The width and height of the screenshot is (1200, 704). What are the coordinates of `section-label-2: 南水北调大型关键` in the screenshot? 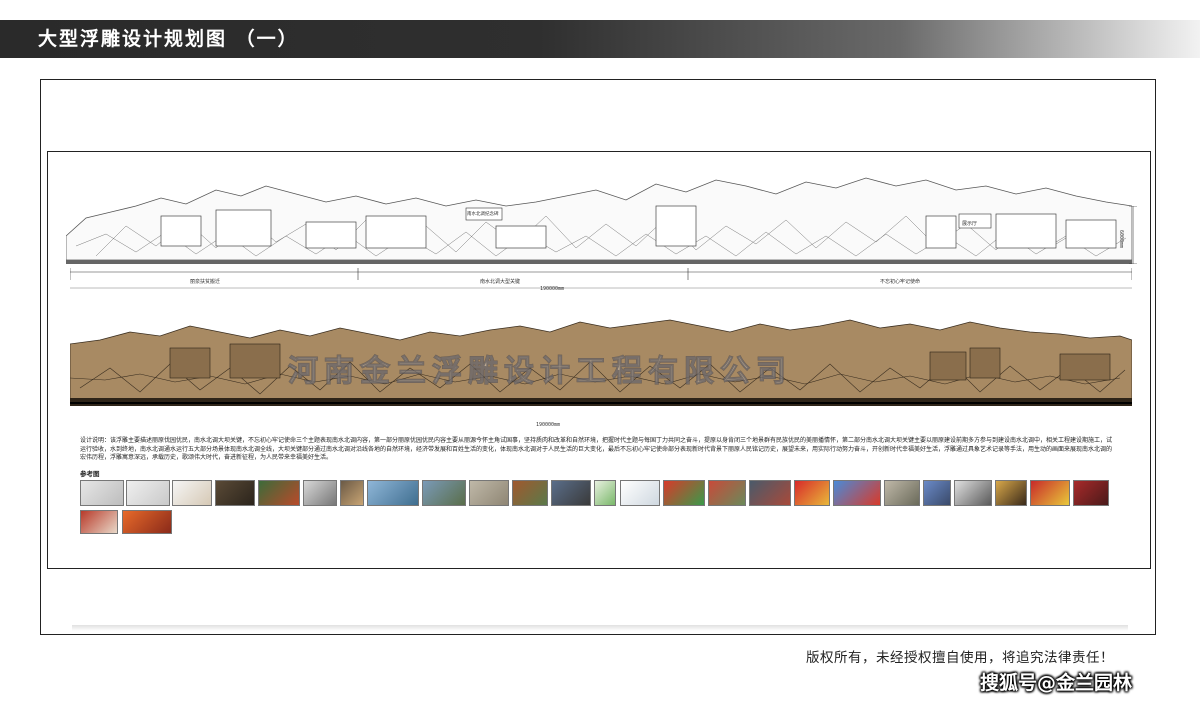 It's located at (500, 282).